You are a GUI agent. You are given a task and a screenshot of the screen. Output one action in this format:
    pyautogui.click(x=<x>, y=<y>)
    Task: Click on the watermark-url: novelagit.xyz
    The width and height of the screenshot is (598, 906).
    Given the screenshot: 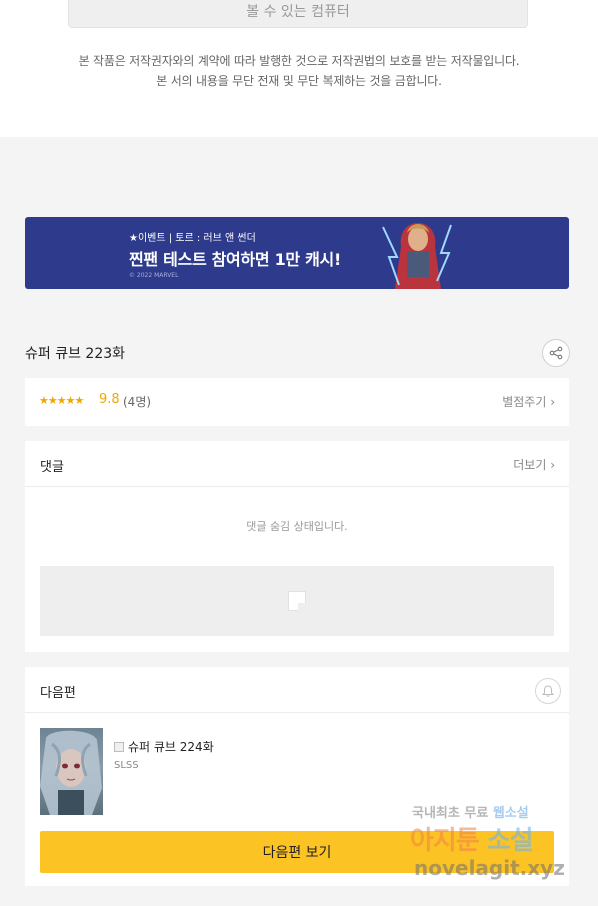 What is the action you would take?
    pyautogui.click(x=489, y=868)
    